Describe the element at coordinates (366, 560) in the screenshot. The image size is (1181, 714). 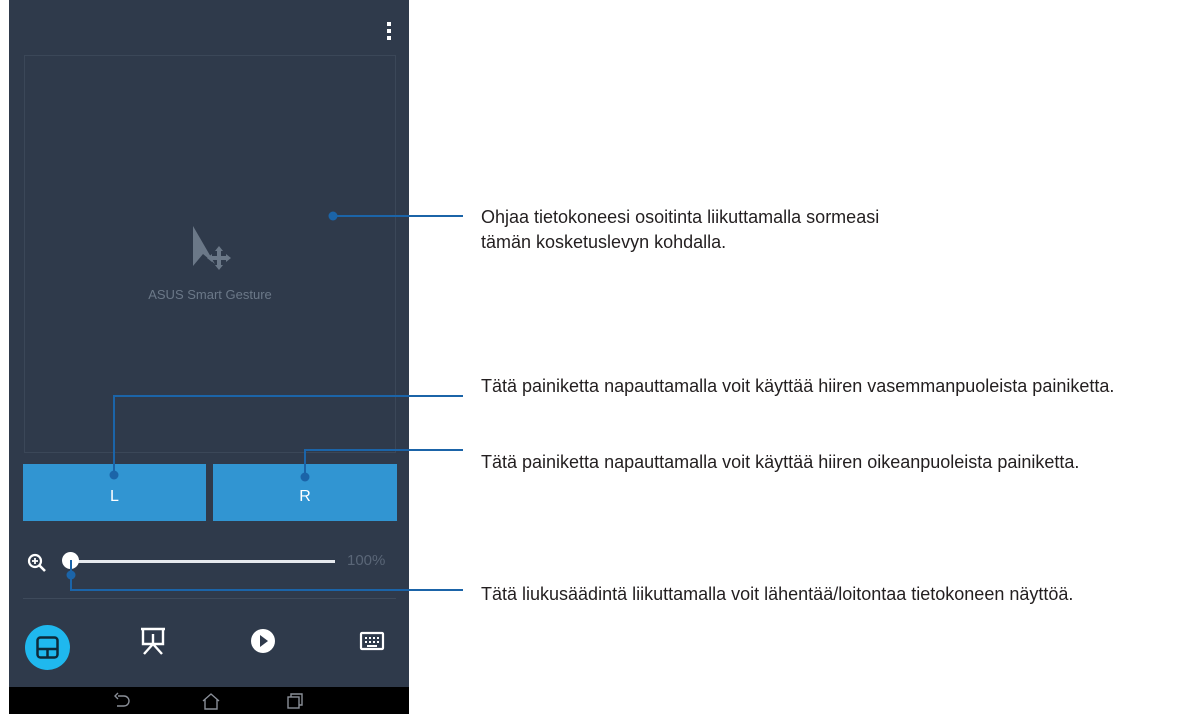
I see `zoom-value: 100%` at that location.